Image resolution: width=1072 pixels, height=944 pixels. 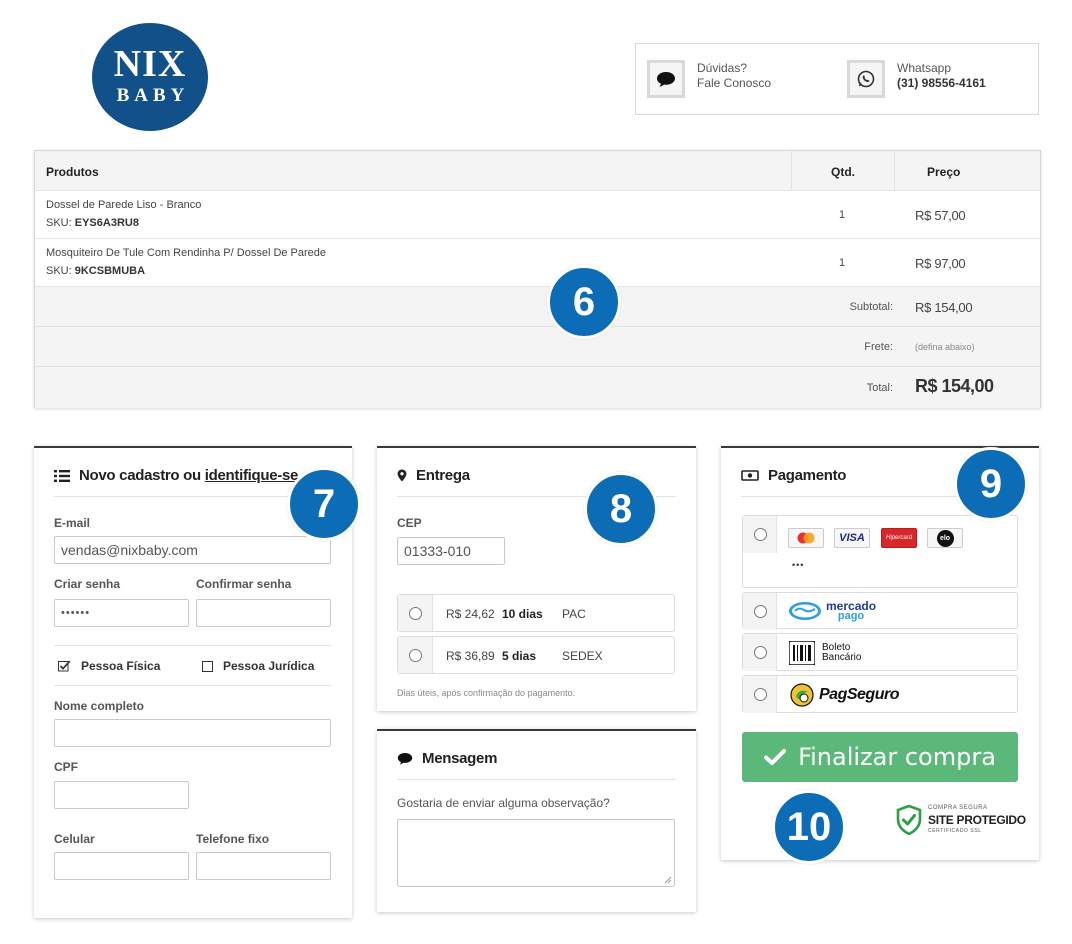 What do you see at coordinates (899, 538) in the screenshot?
I see `hipercard-icon: Hipercard` at bounding box center [899, 538].